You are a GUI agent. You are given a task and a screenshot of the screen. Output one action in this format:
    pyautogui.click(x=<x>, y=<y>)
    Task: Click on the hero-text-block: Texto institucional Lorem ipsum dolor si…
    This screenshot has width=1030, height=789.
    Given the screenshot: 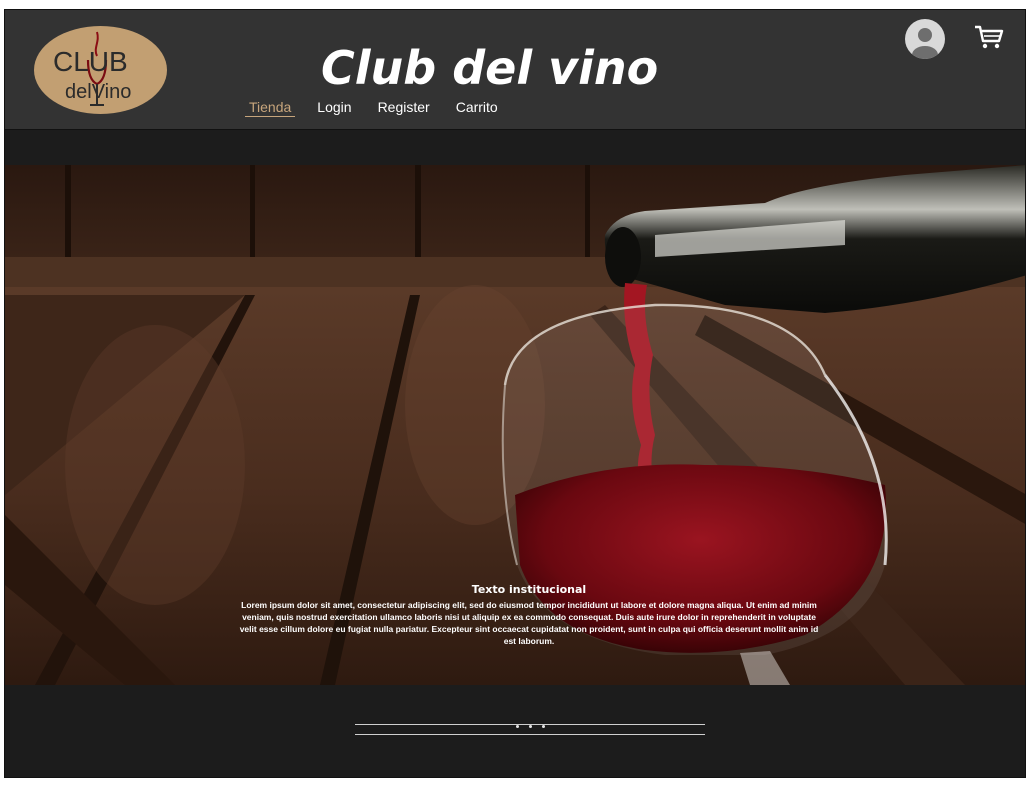 What is the action you would take?
    pyautogui.click(x=529, y=615)
    